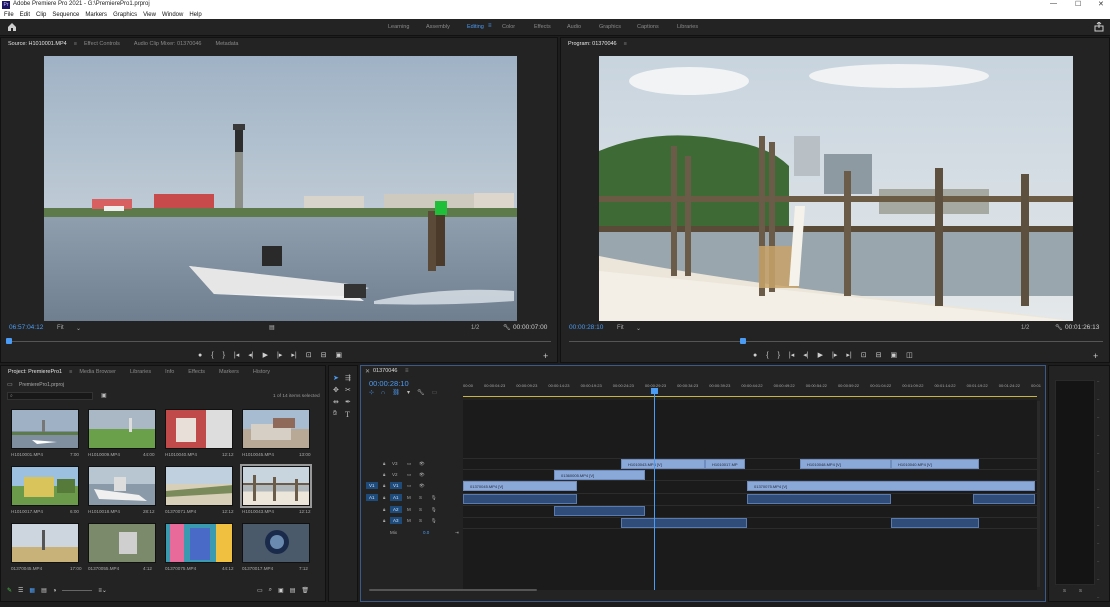  I want to click on tab-source: Source: H1010001.MP4, so click(37, 44).